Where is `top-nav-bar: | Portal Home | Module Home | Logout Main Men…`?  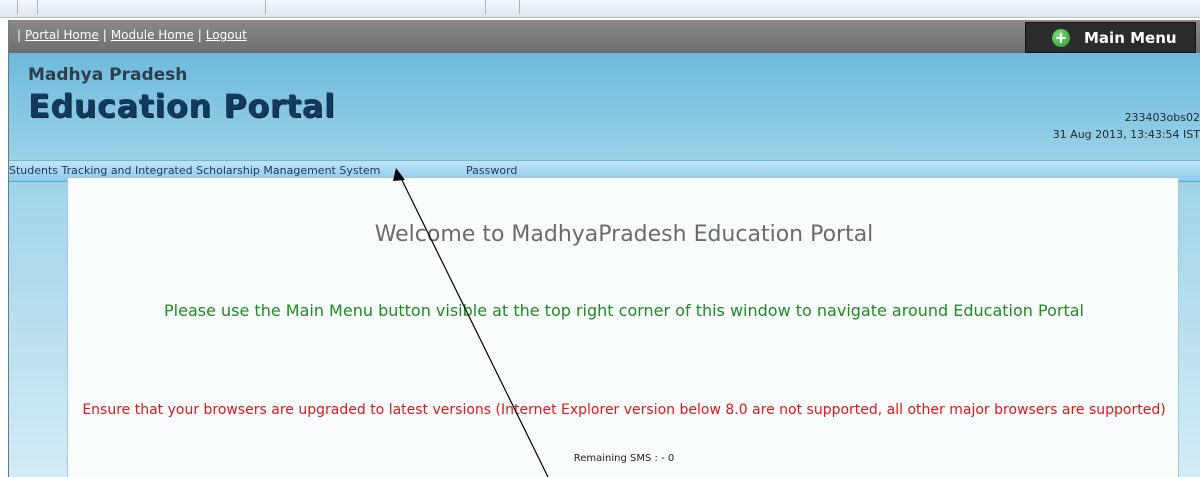 top-nav-bar: | Portal Home | Module Home | Logout Main Men… is located at coordinates (604, 36).